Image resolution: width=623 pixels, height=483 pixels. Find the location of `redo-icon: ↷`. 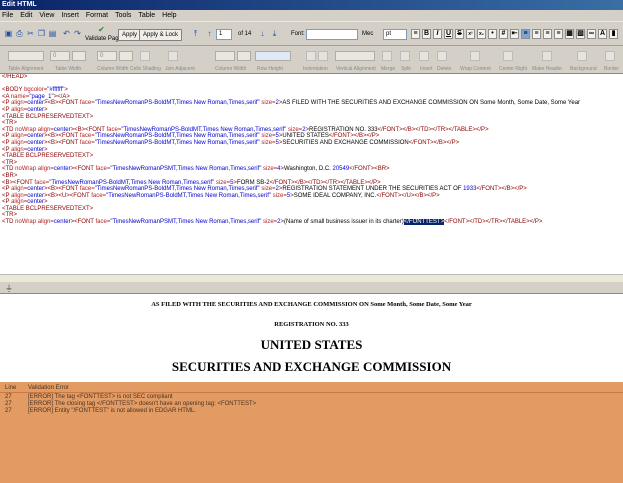

redo-icon: ↷ is located at coordinates (77, 33).